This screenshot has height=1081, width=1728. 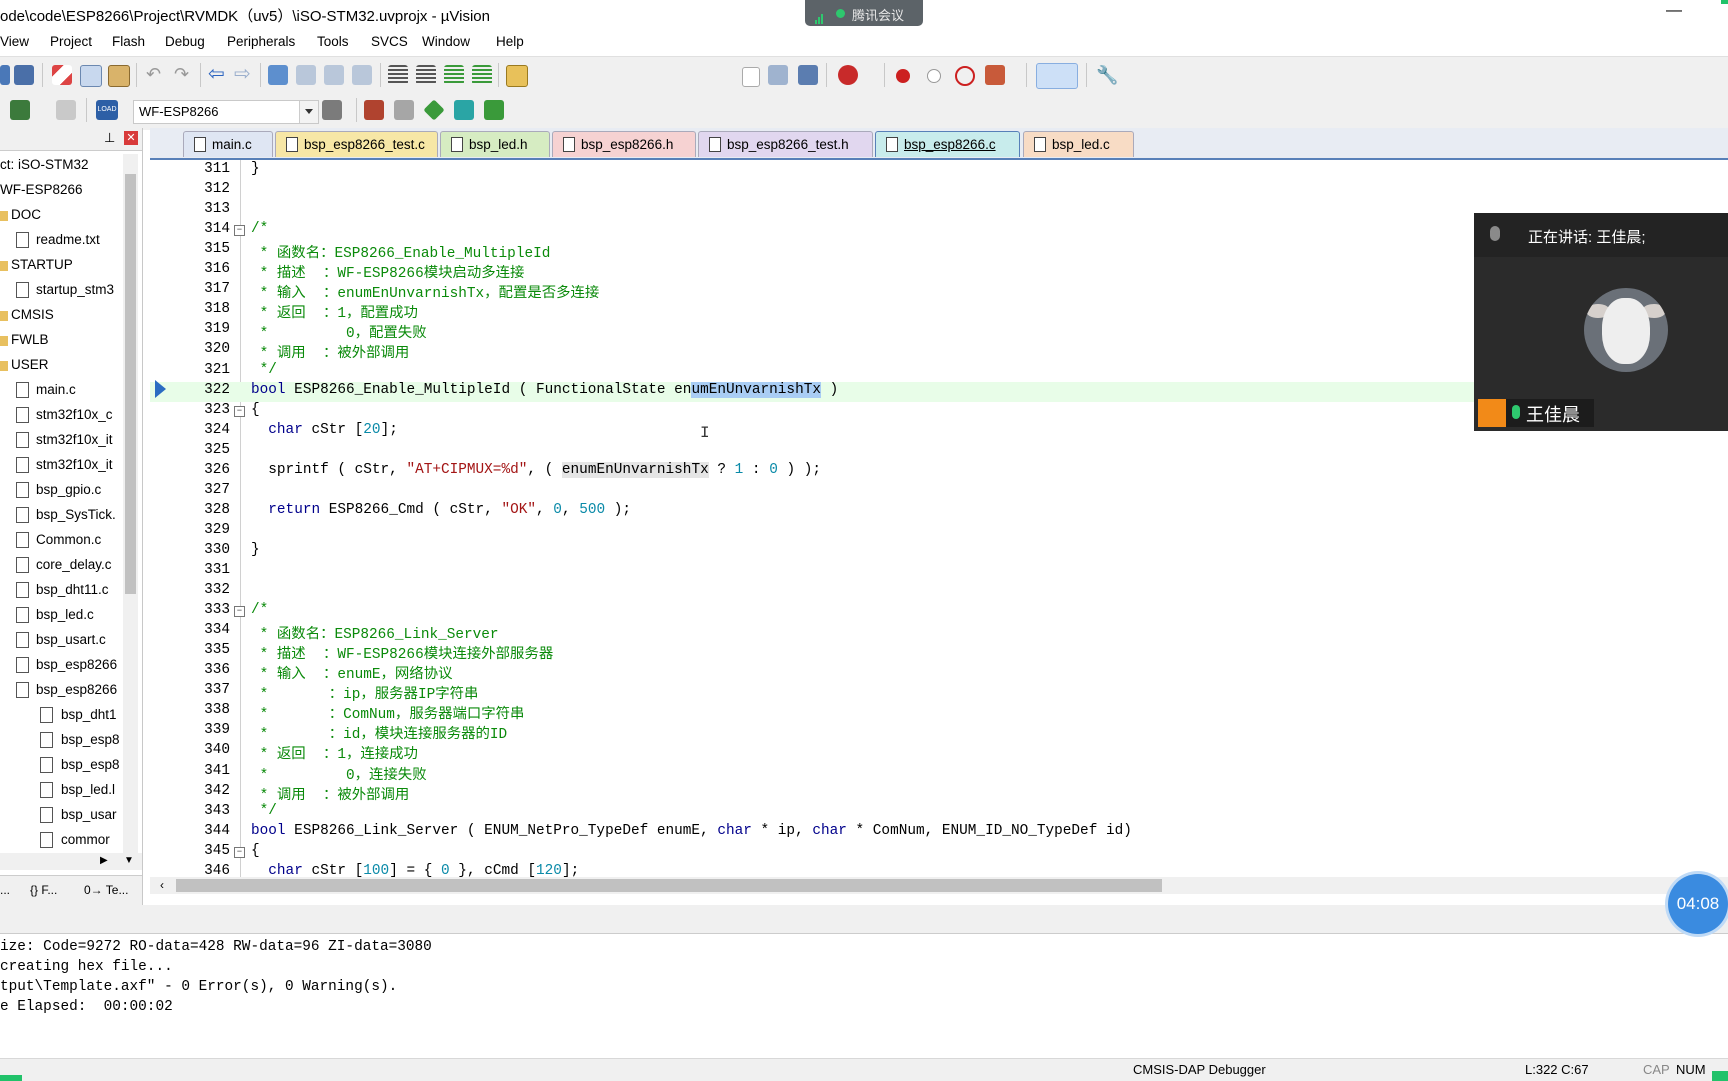 What do you see at coordinates (306, 75) in the screenshot?
I see `prev-bookmark-icon` at bounding box center [306, 75].